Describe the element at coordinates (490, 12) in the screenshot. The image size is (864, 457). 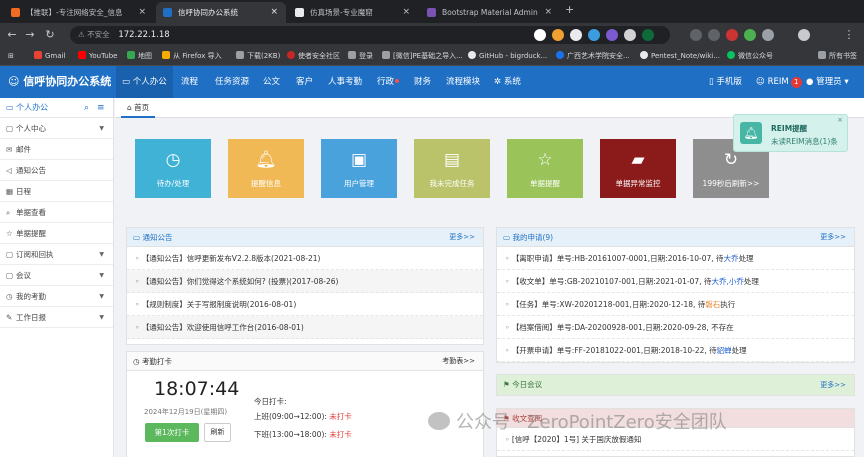
I see `browser-tab: Bootstrap Material Admin ×` at that location.